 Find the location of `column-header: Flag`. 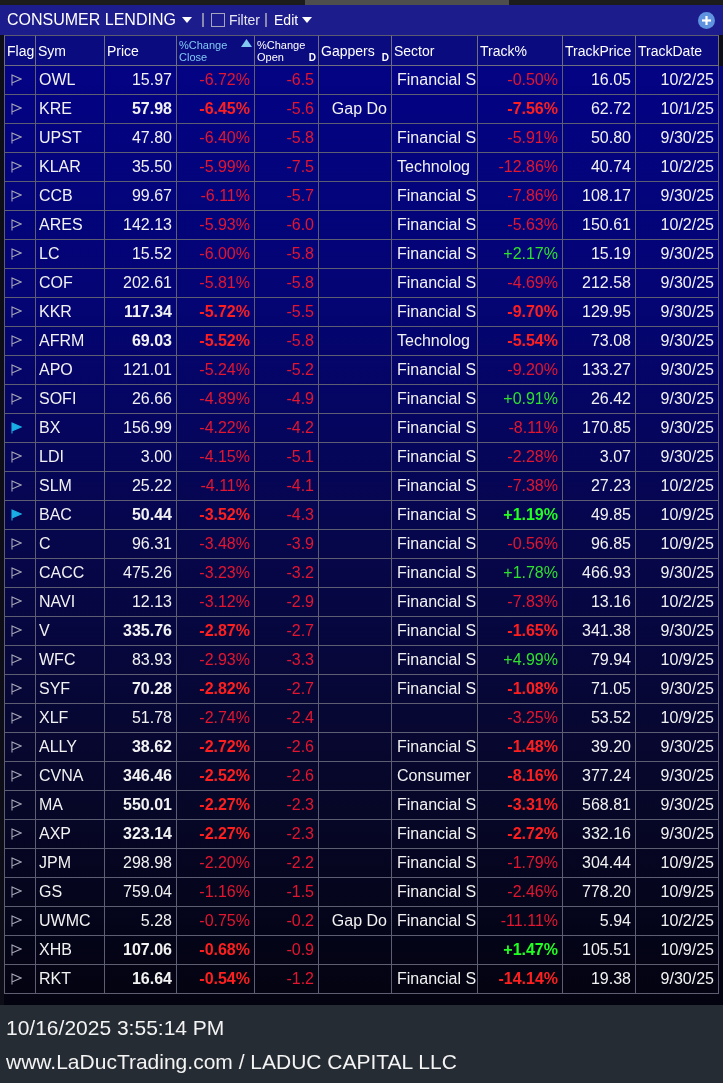

column-header: Flag is located at coordinates (19, 50).